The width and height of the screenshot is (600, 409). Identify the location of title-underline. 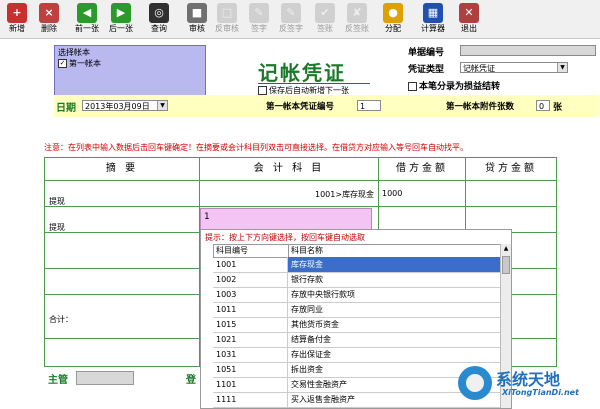
(314, 83).